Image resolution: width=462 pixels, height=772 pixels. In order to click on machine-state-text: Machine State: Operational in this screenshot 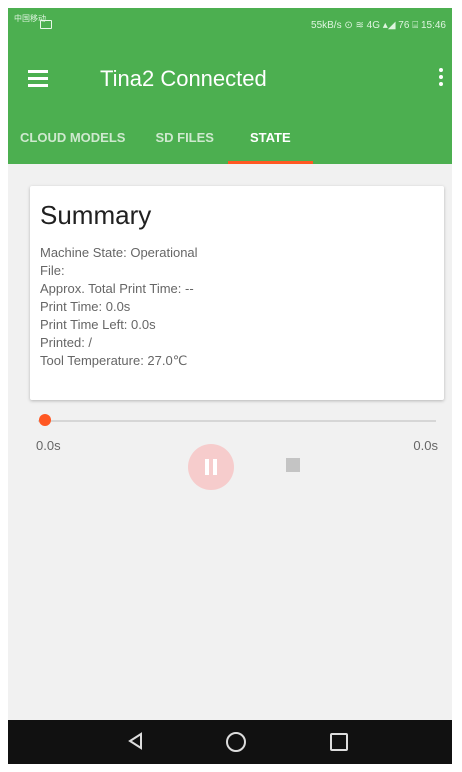, I will do `click(119, 252)`.